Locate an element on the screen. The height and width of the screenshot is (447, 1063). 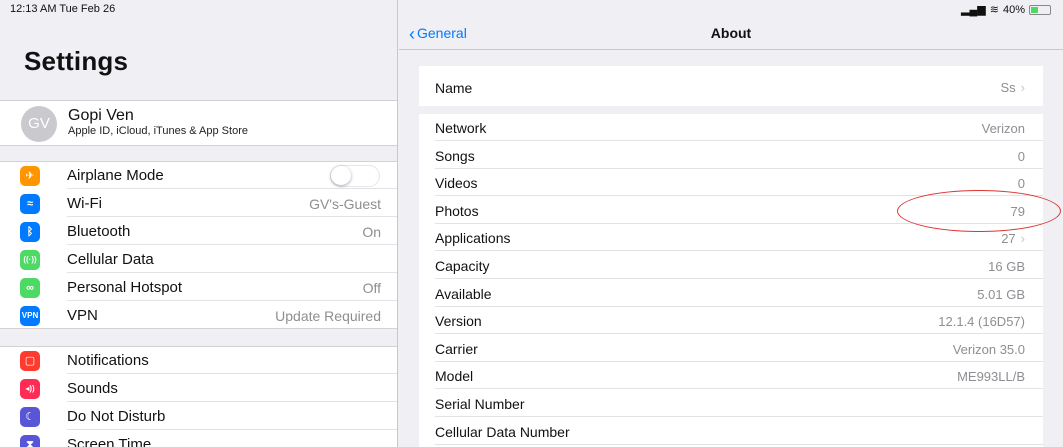
about-row-available: Available 5.01 GB is located at coordinates (731, 293).